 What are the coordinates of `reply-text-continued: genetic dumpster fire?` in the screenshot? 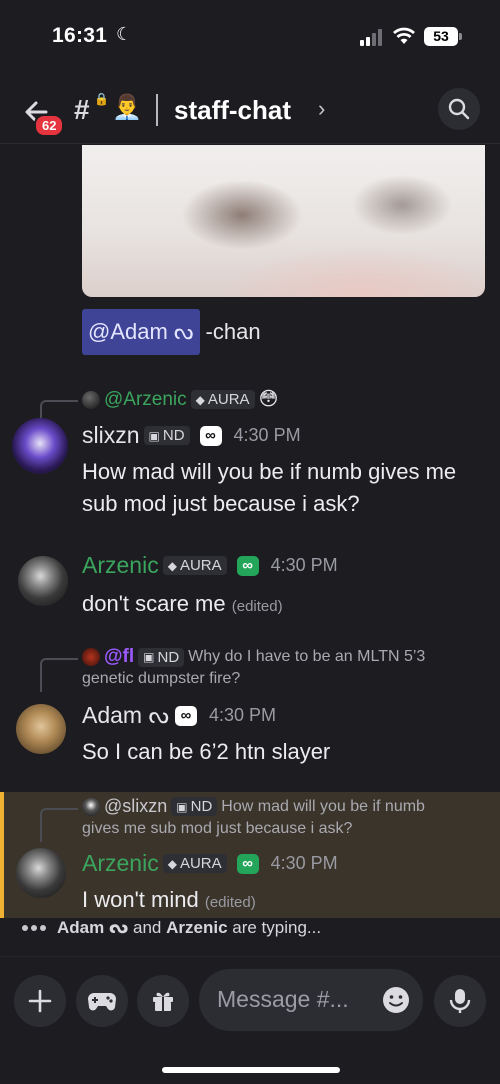 It's located at (161, 678).